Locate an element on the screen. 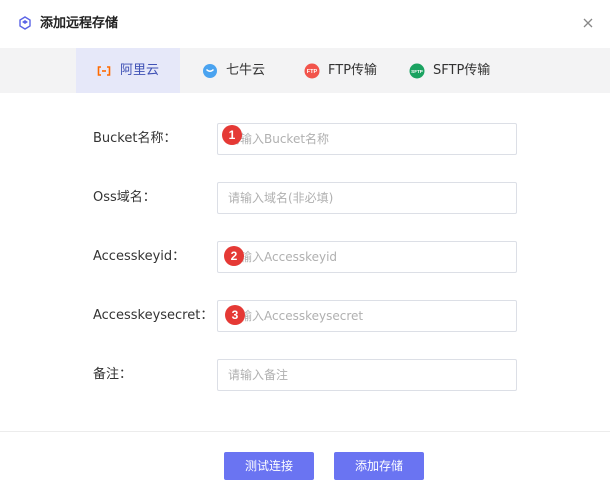  ftp-icon: FTP is located at coordinates (312, 70).